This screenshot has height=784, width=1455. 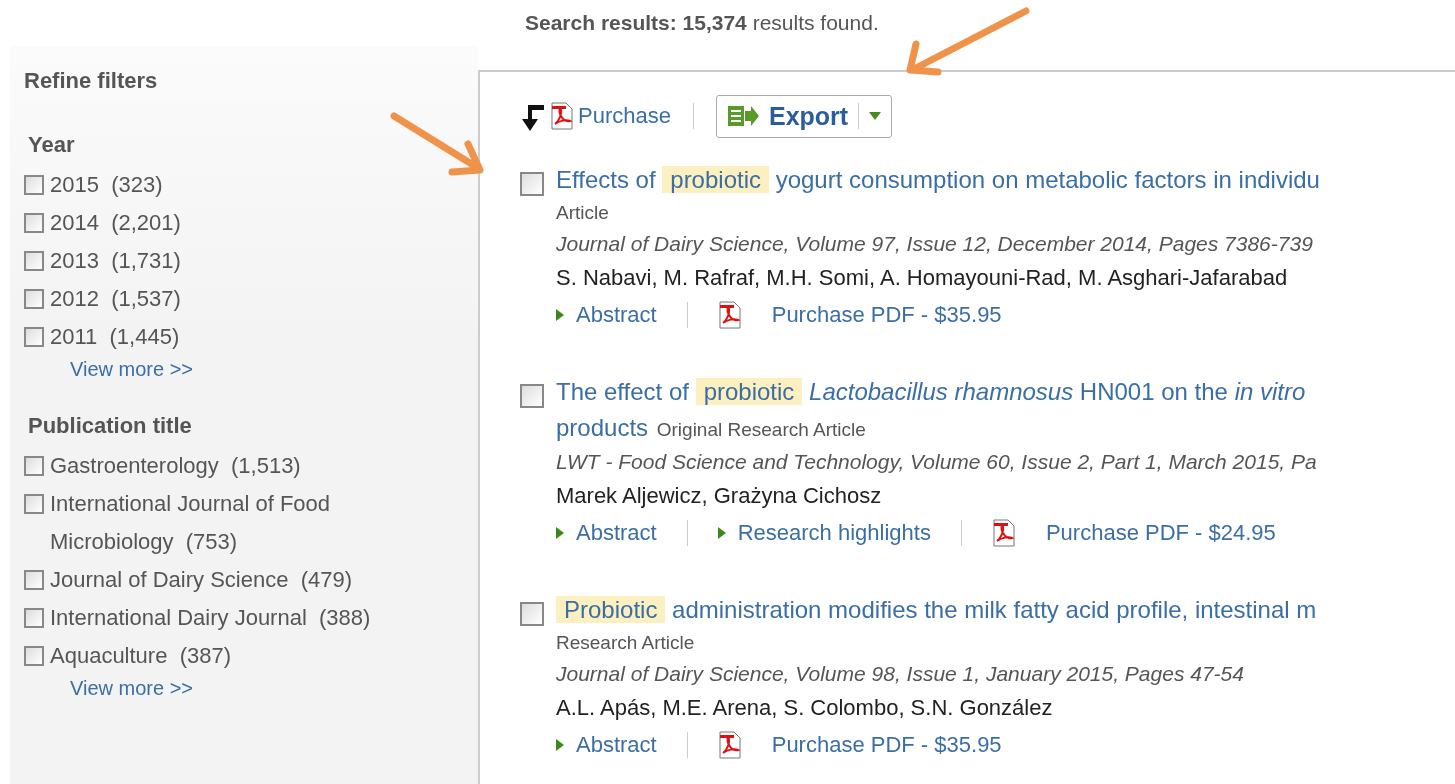 I want to click on filter-option: 2015 (323), so click(x=106, y=185).